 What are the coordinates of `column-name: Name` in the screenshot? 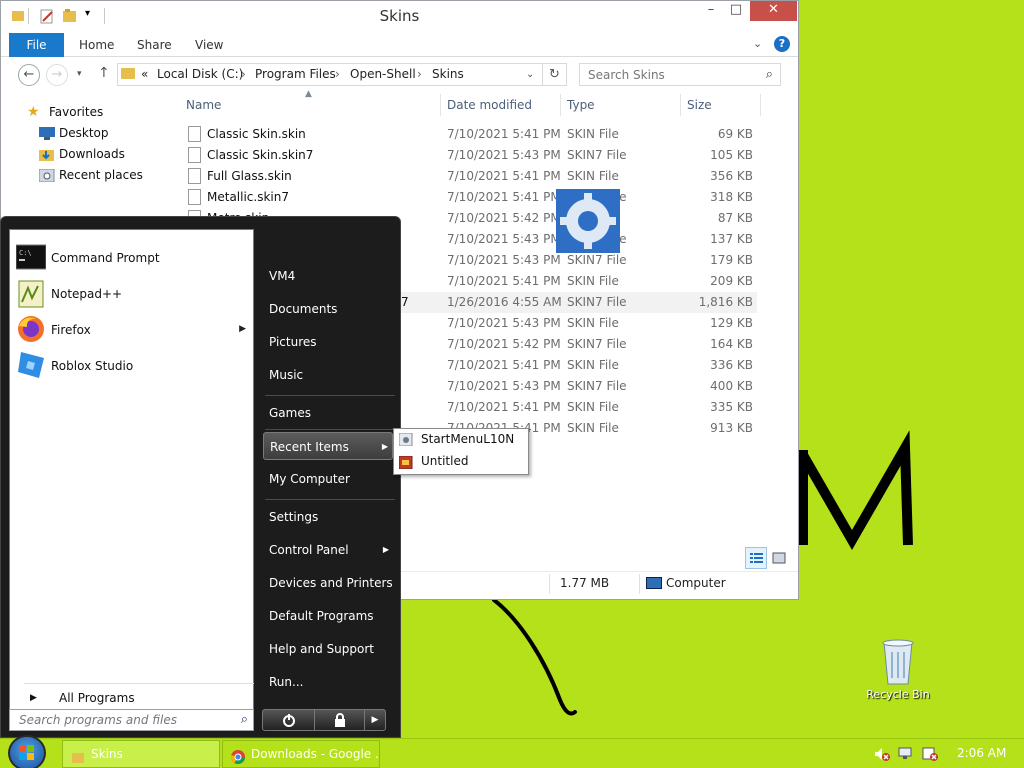 It's located at (203, 107).